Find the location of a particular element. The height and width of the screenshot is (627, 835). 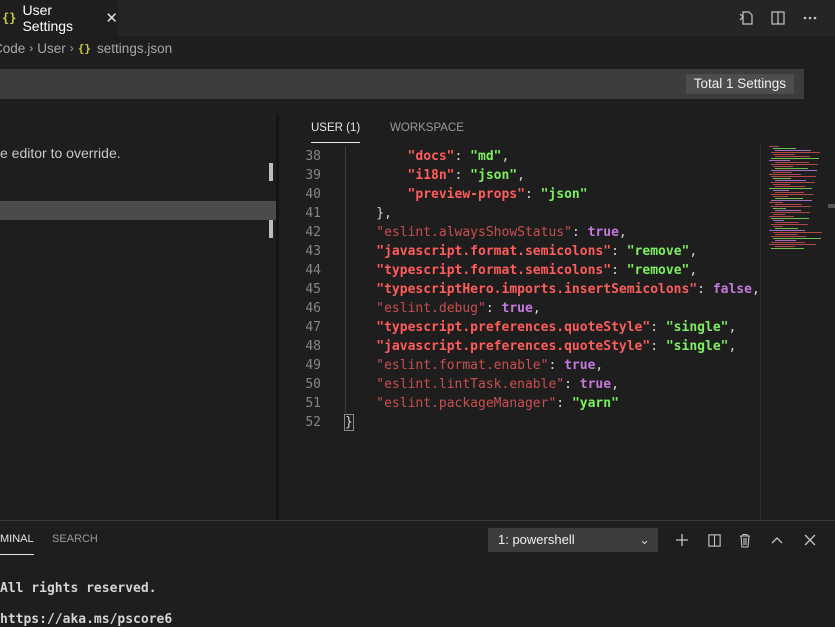

line-number: 43 is located at coordinates (313, 251).